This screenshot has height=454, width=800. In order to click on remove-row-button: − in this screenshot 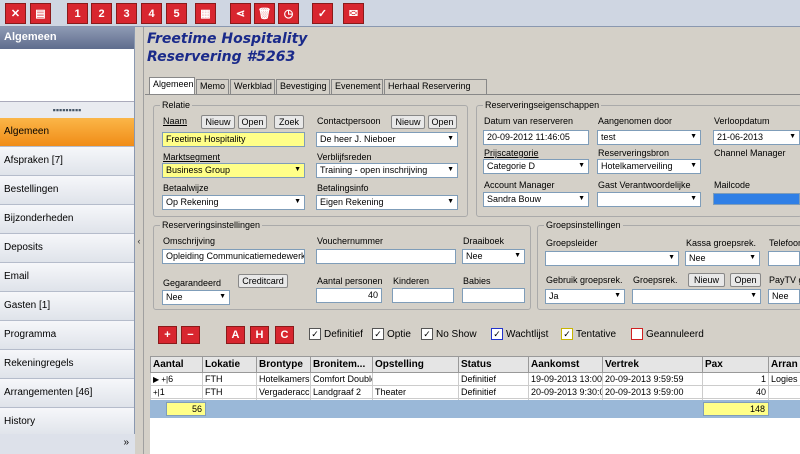, I will do `click(190, 335)`.